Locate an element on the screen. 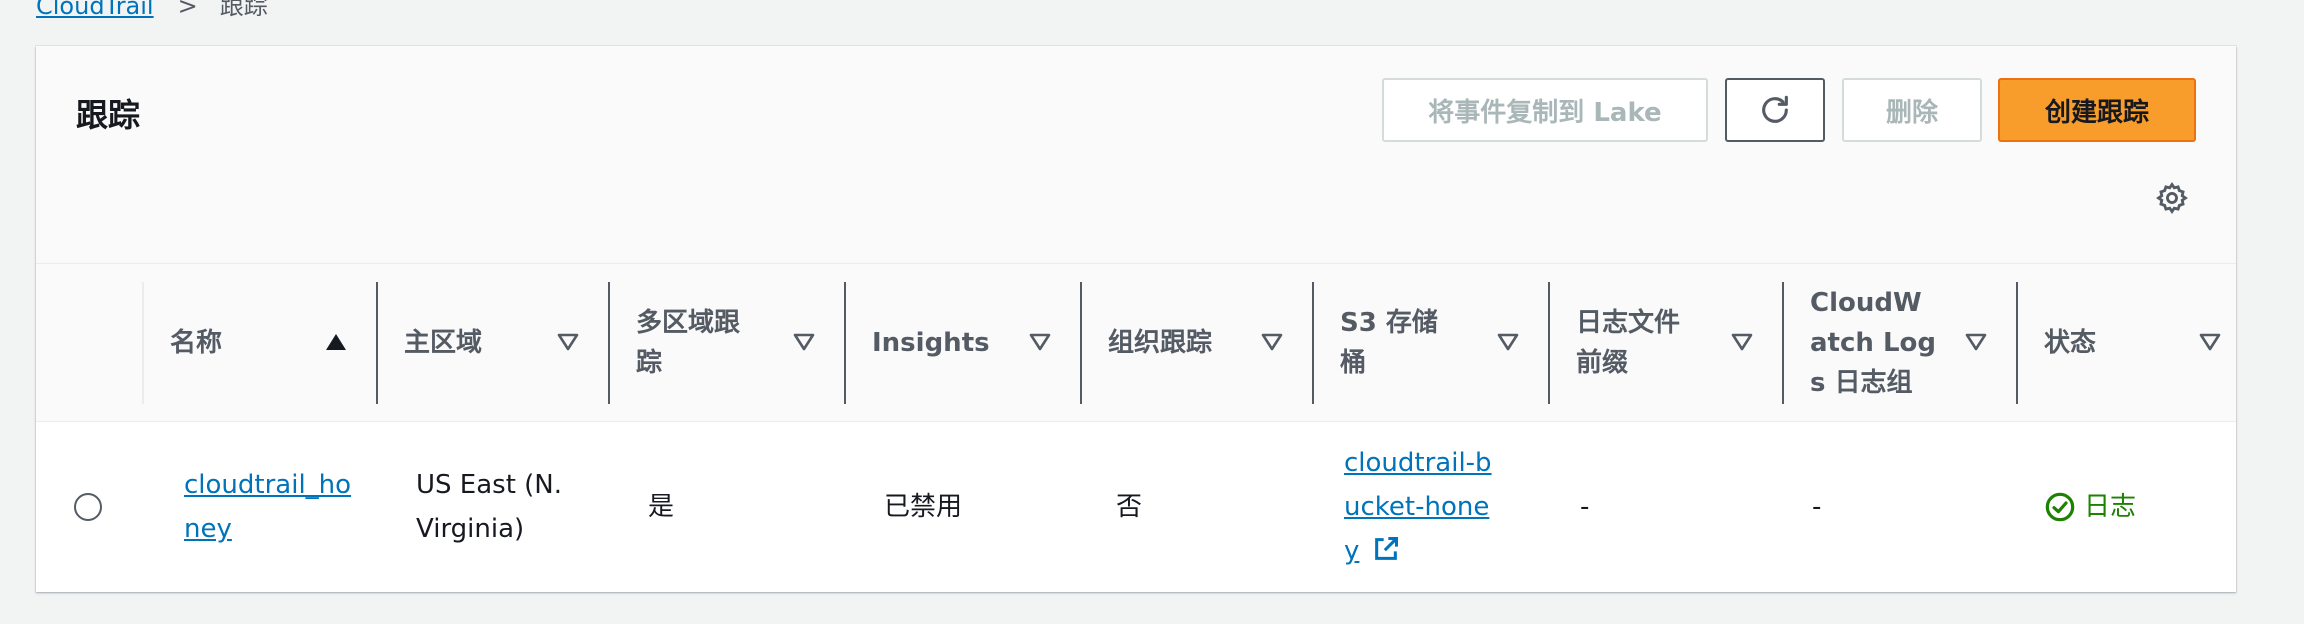 The image size is (2304, 624). column-header-org-trail: 组织跟踪 is located at coordinates (1197, 343).